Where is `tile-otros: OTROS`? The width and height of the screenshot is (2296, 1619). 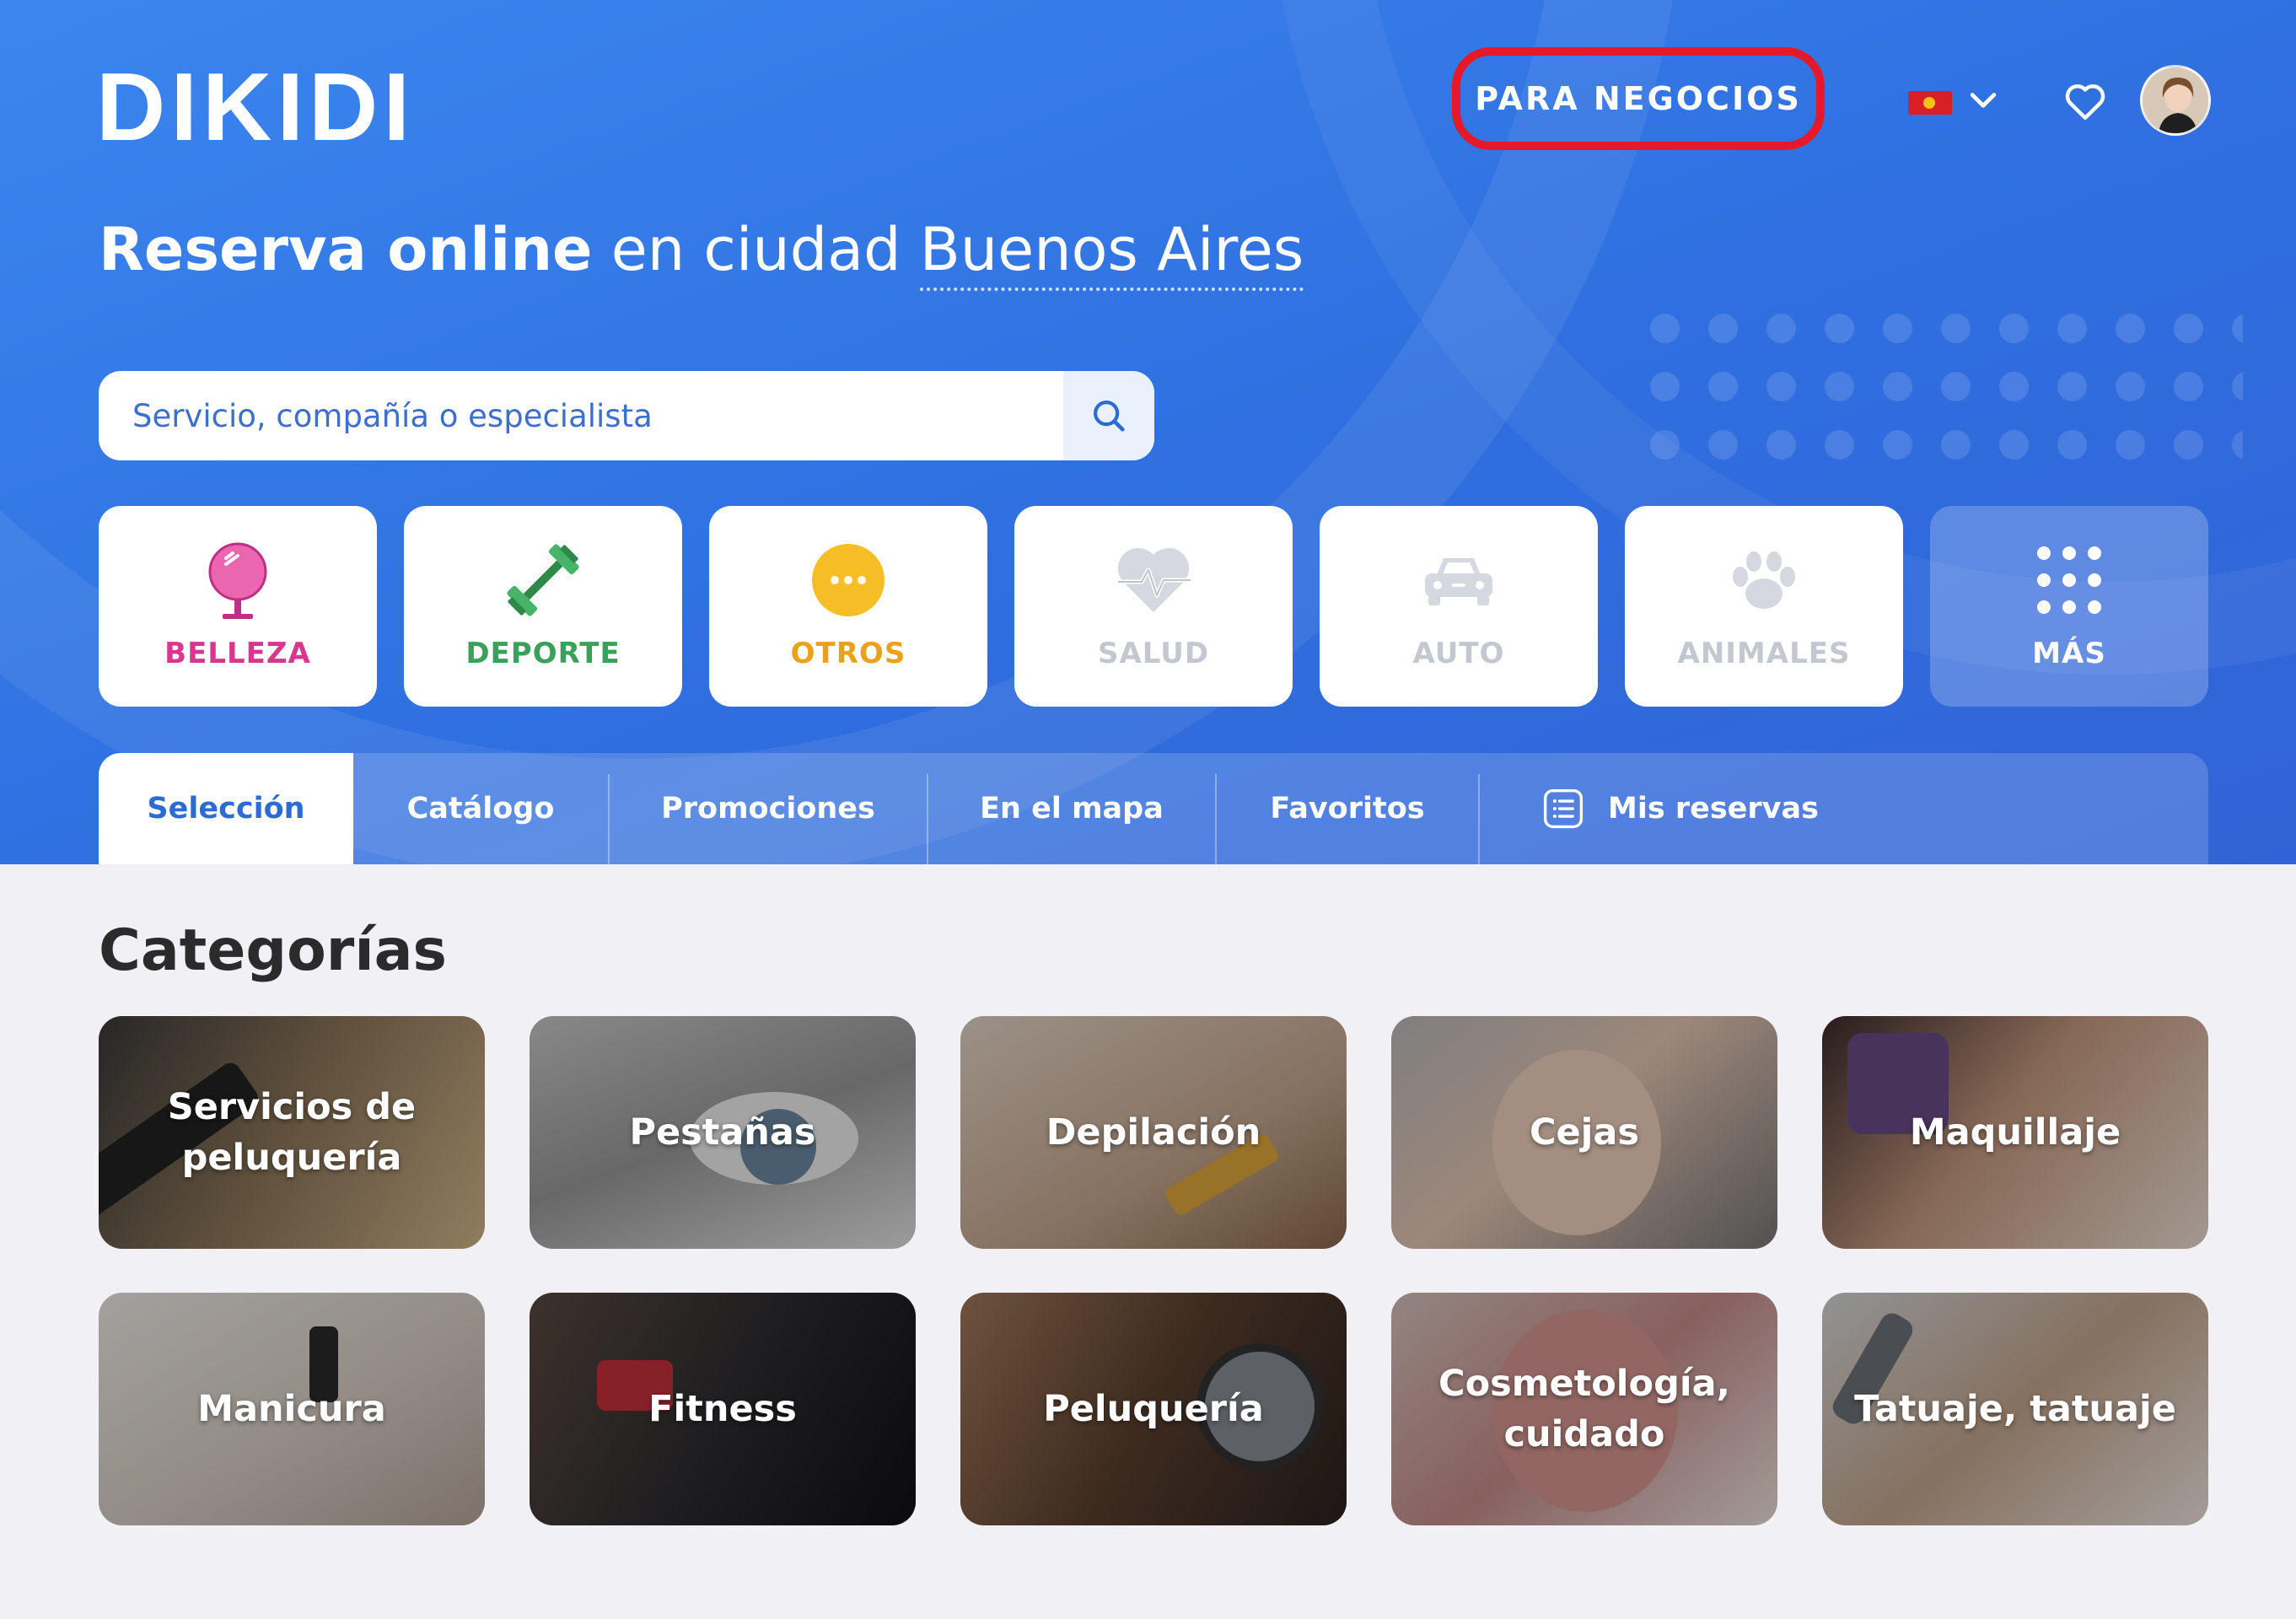
tile-otros: OTROS is located at coordinates (848, 607).